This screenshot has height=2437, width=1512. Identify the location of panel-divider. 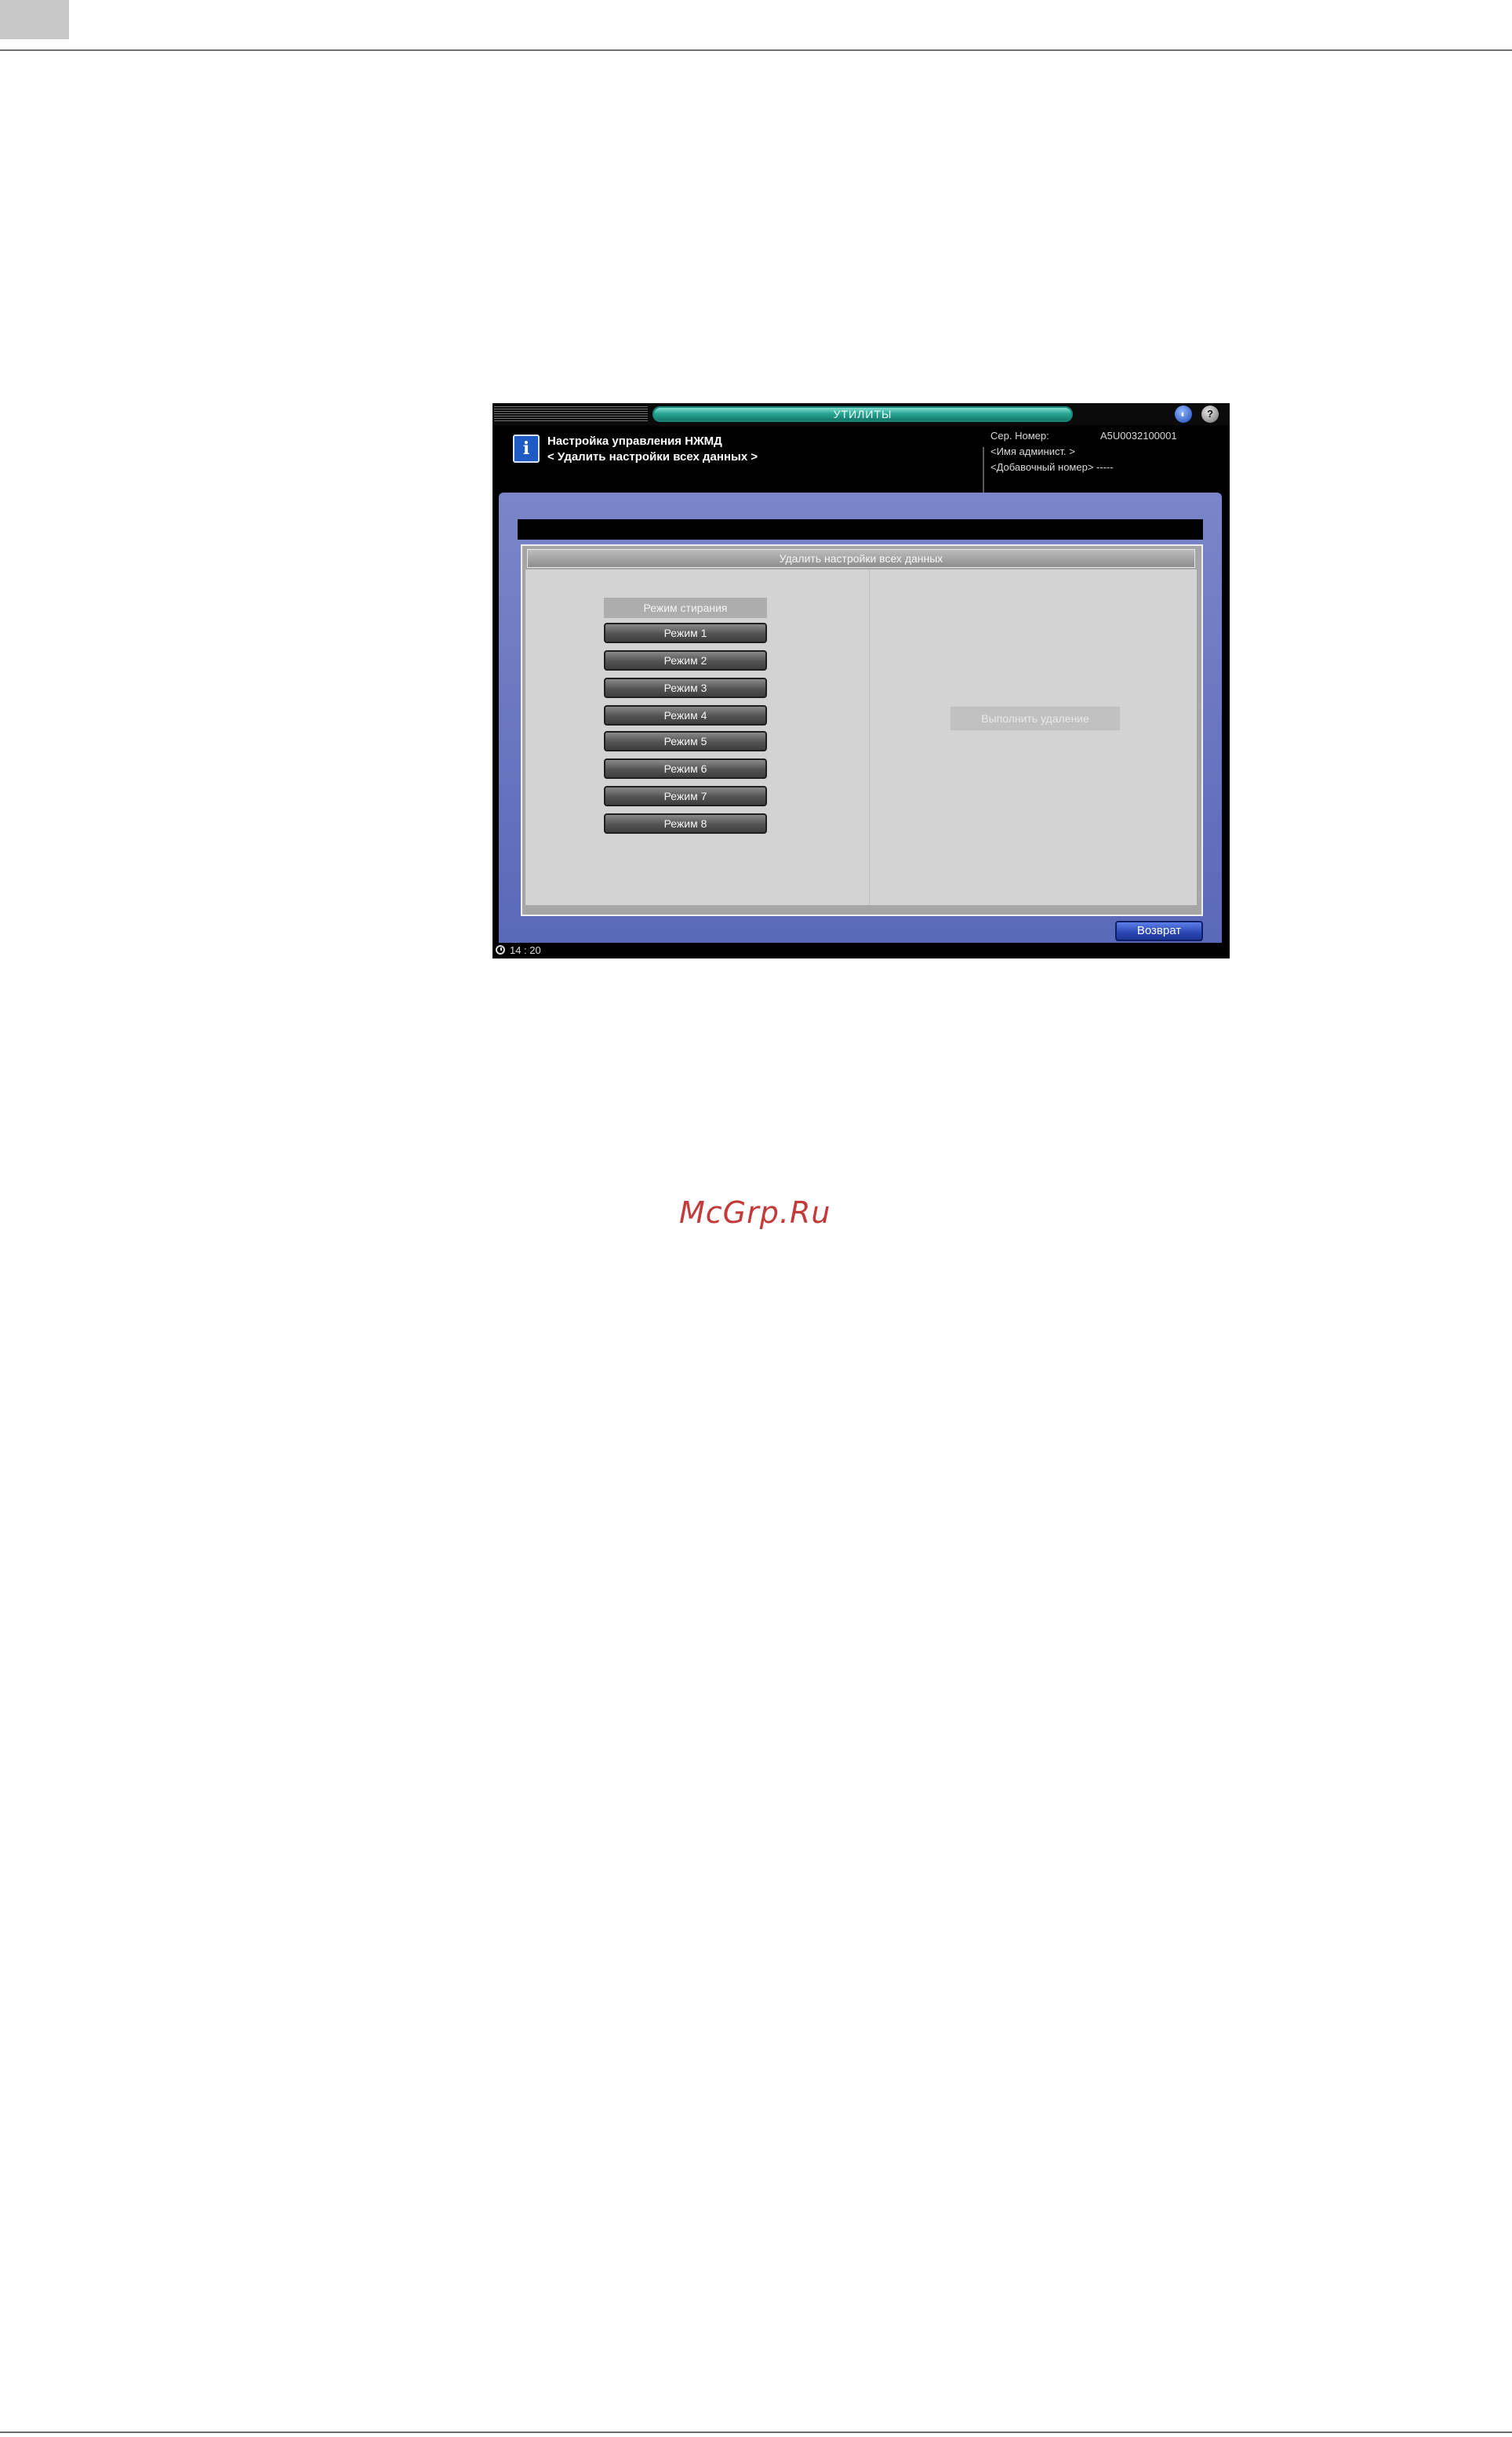
(870, 737).